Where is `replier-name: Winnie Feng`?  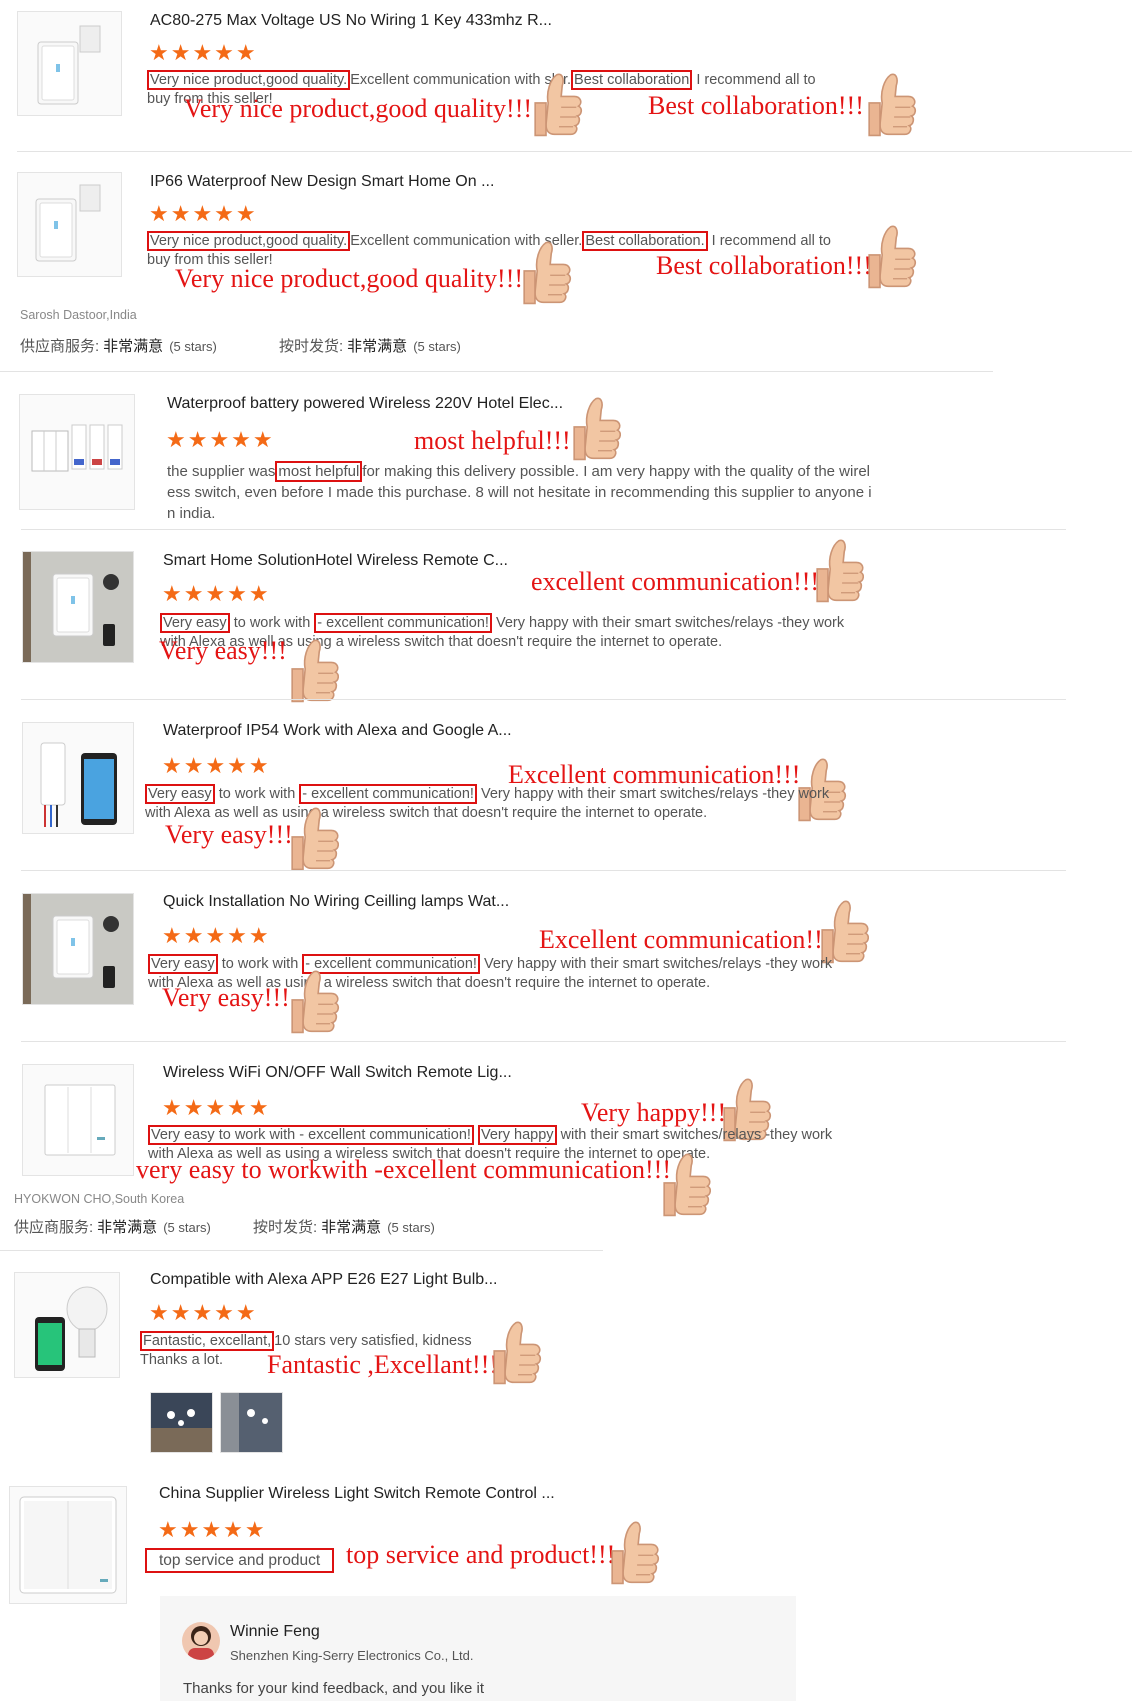
replier-name: Winnie Feng is located at coordinates (275, 1631).